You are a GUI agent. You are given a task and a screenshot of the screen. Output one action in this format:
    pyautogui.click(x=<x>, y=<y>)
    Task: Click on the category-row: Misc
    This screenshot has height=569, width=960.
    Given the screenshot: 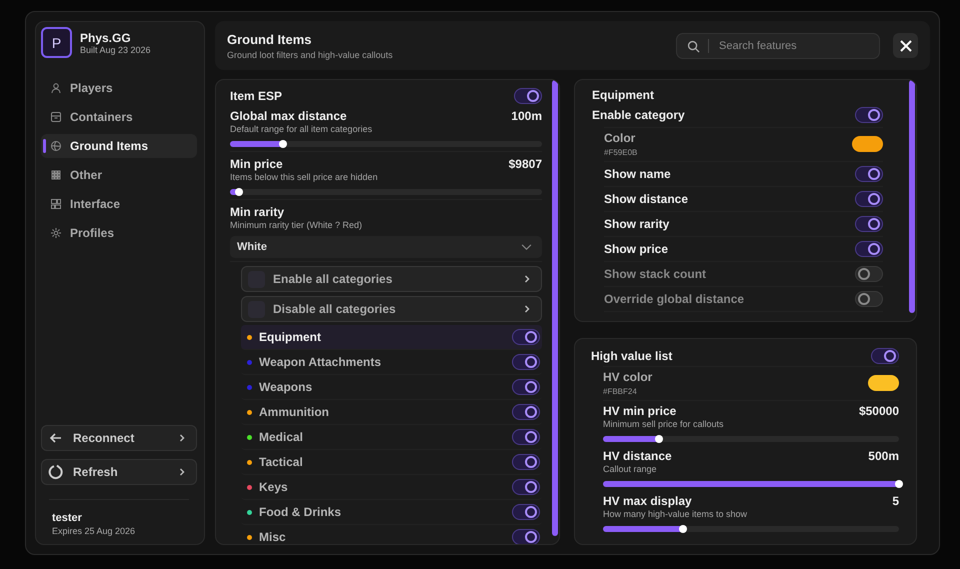 What is the action you would take?
    pyautogui.click(x=391, y=534)
    